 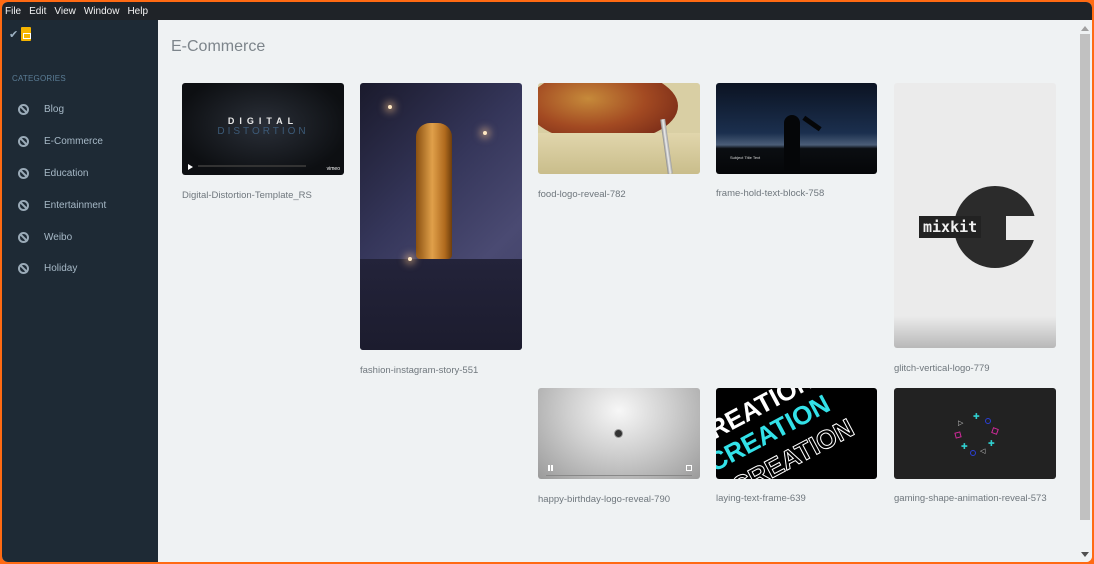 I want to click on page-title: E-Commerce, so click(x=218, y=46).